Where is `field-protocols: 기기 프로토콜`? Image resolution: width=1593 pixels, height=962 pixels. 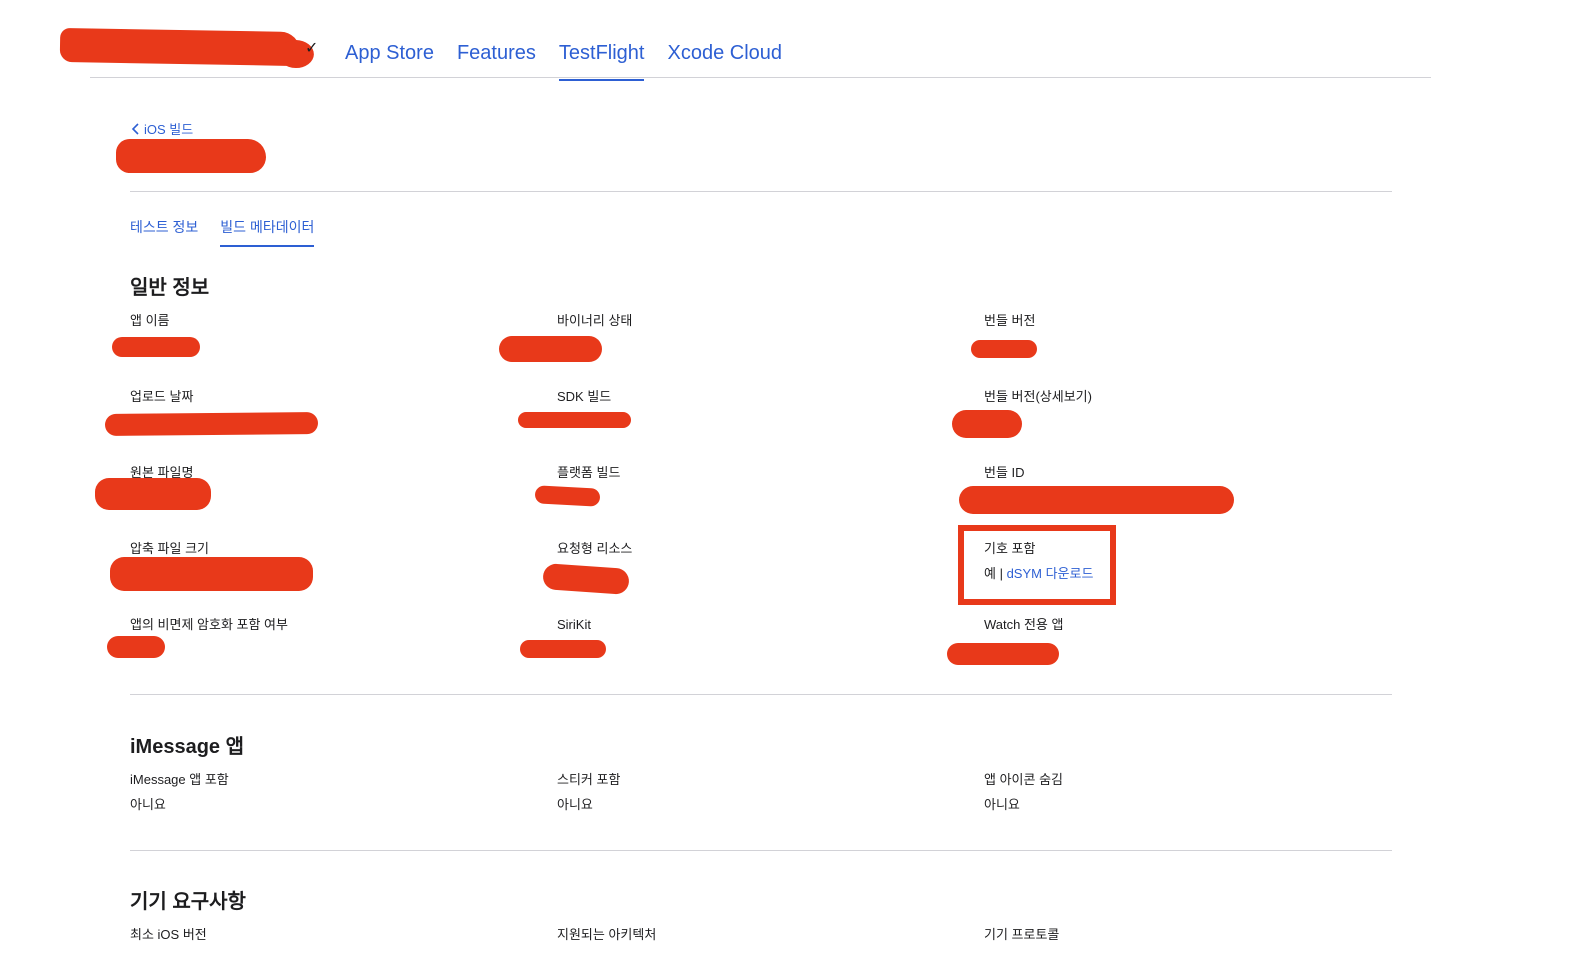 field-protocols: 기기 프로토콜 is located at coordinates (1184, 935).